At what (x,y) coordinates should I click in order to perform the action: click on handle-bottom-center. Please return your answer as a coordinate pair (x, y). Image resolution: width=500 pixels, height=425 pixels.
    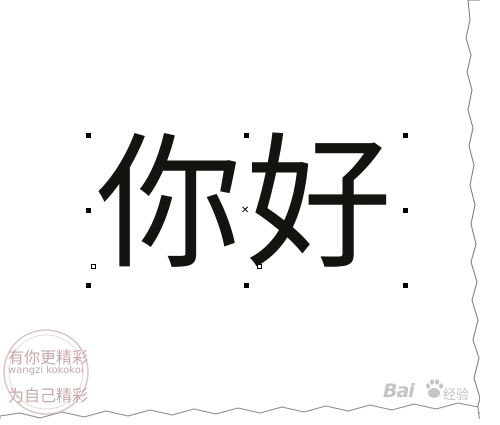
    Looking at the image, I should click on (246, 285).